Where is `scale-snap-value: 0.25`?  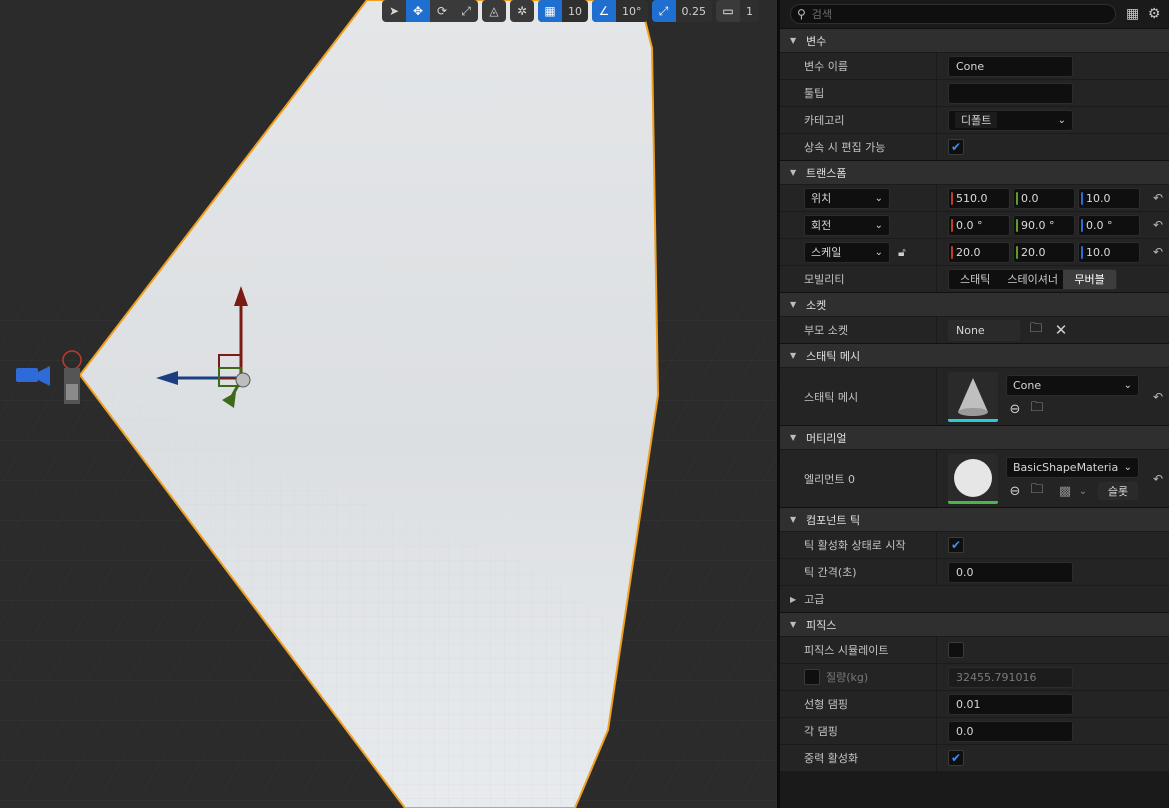 scale-snap-value: 0.25 is located at coordinates (694, 11).